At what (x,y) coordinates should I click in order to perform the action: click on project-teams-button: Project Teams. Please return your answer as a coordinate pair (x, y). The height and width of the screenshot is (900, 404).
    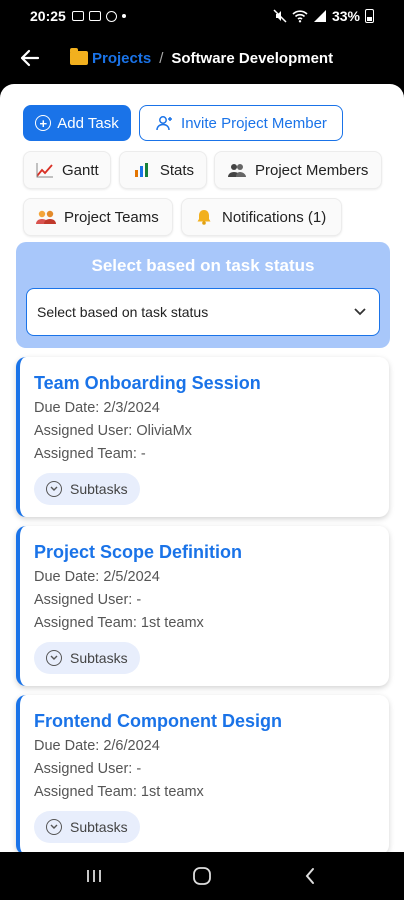
    Looking at the image, I should click on (98, 217).